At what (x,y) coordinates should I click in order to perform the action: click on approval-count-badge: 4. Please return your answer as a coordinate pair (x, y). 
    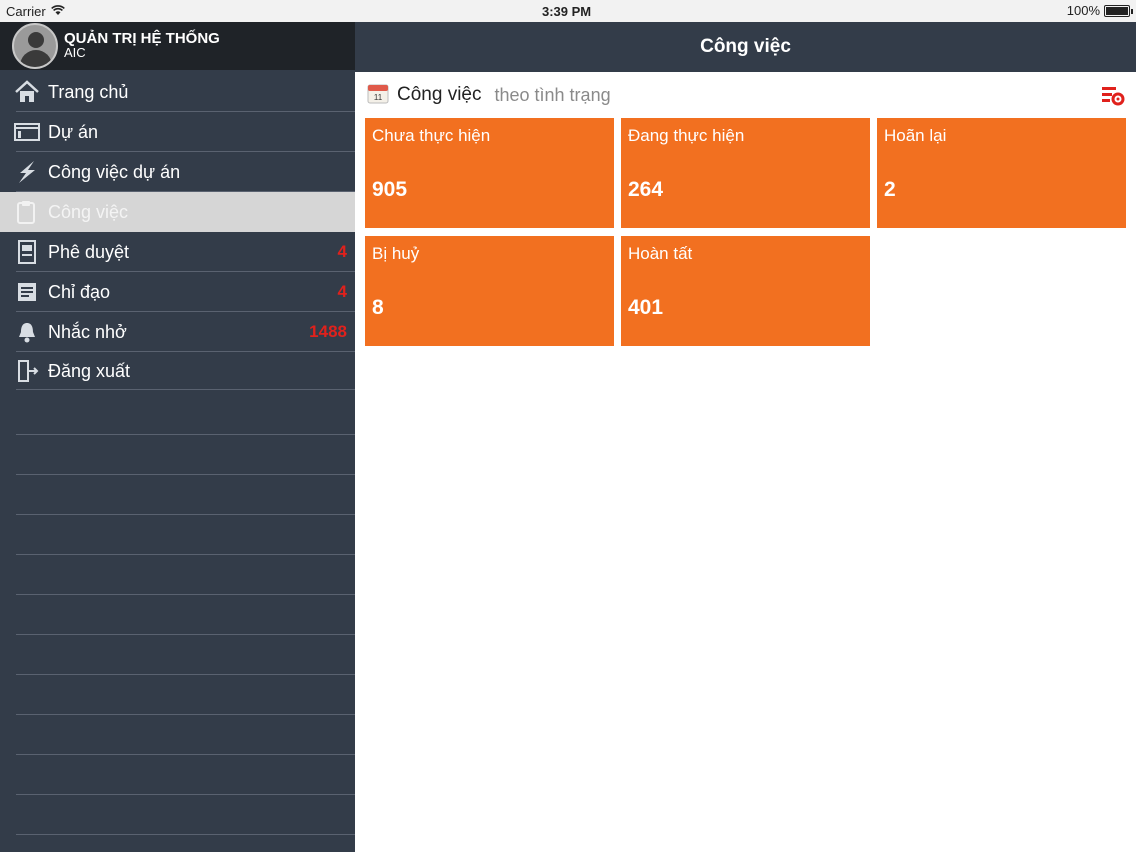
    Looking at the image, I should click on (342, 251).